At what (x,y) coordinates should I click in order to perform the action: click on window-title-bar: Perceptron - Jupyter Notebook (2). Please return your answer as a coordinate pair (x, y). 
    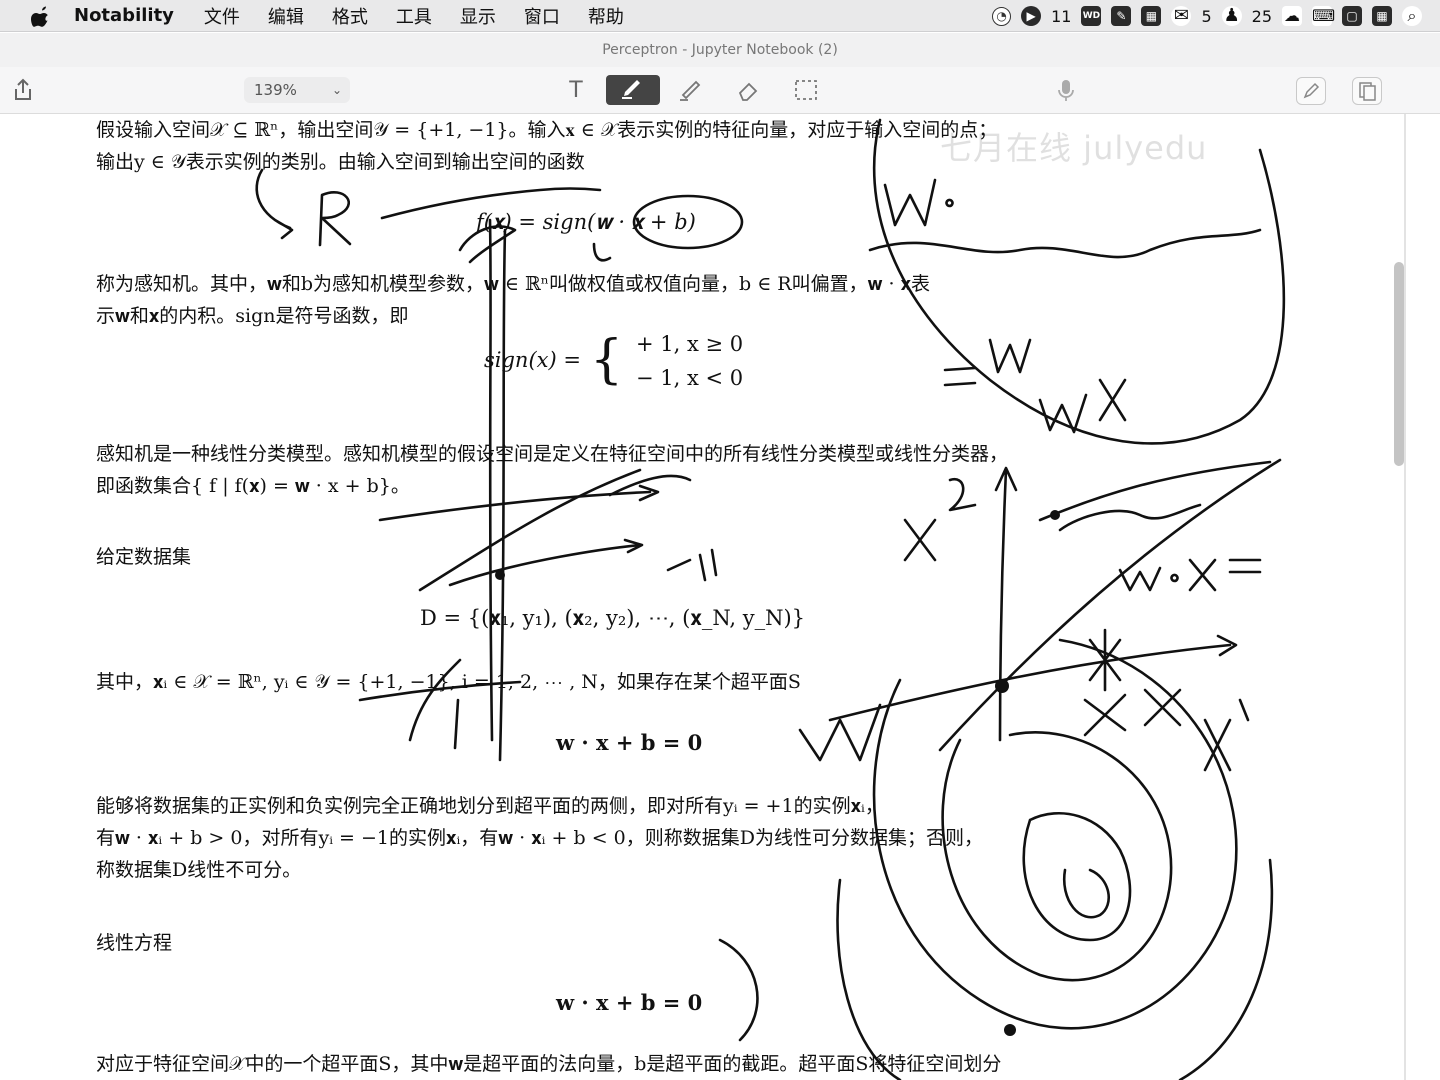
    Looking at the image, I should click on (720, 50).